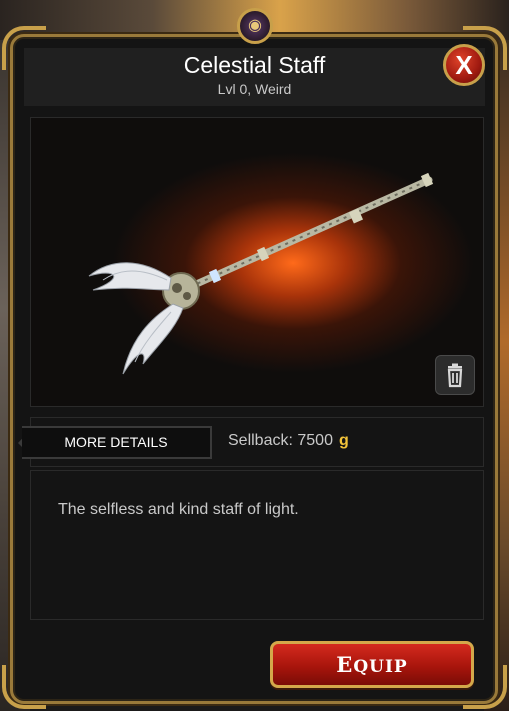 This screenshot has height=711, width=509. What do you see at coordinates (280, 440) in the screenshot?
I see `sellback-label: Sellback: 7500` at bounding box center [280, 440].